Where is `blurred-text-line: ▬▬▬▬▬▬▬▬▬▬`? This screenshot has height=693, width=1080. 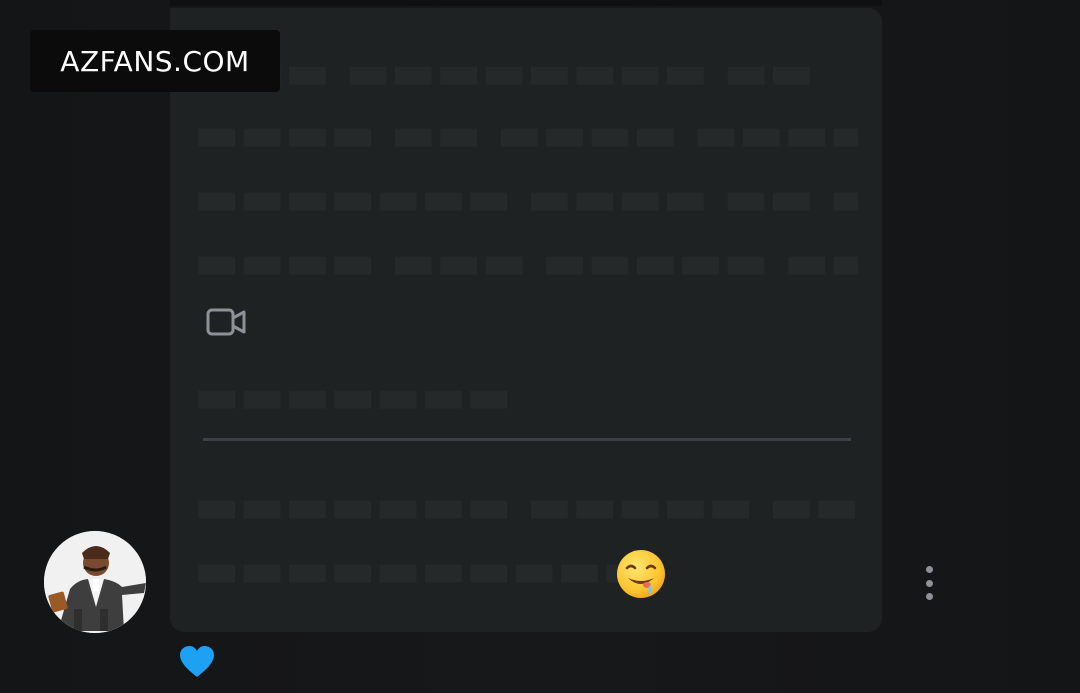 blurred-text-line: ▬▬▬▬▬▬▬▬▬▬ is located at coordinates (526, 570).